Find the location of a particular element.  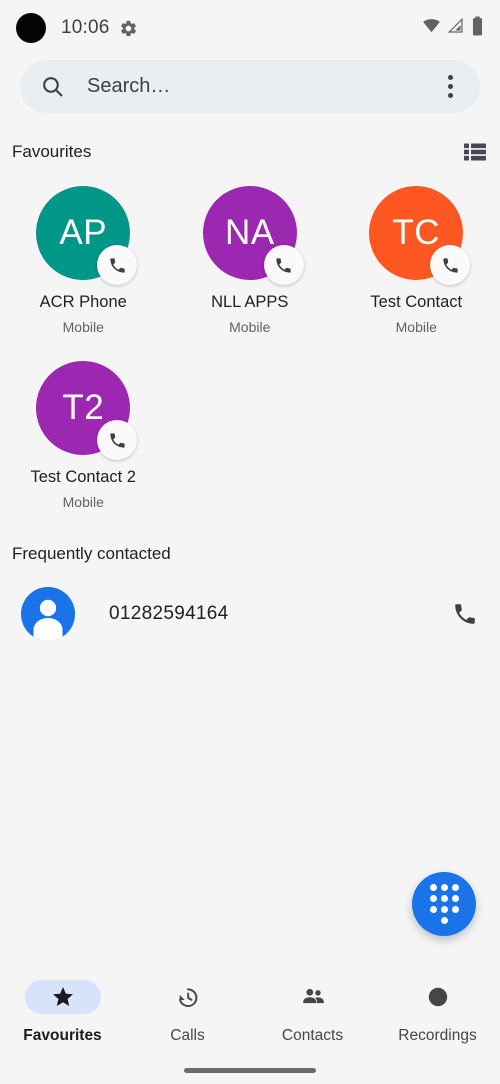

wifi-icon is located at coordinates (431, 28).